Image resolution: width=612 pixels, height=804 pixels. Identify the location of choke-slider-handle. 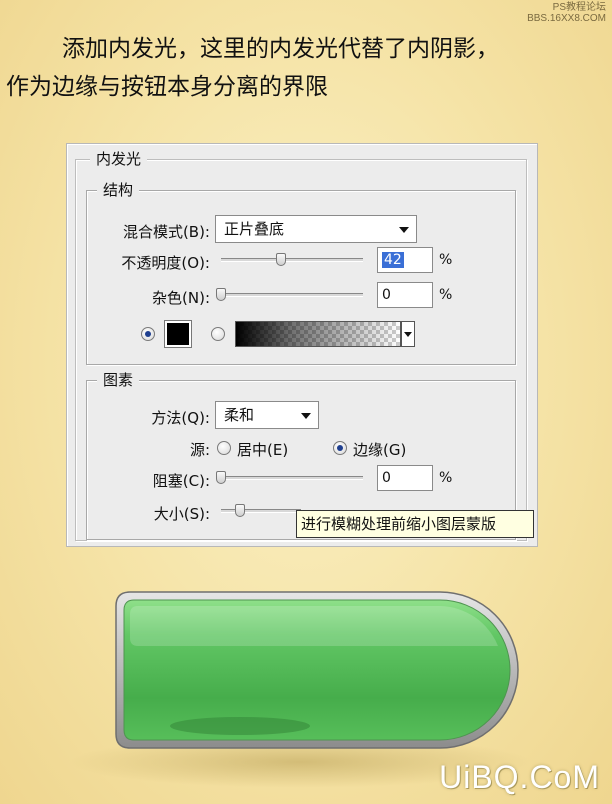
(221, 477).